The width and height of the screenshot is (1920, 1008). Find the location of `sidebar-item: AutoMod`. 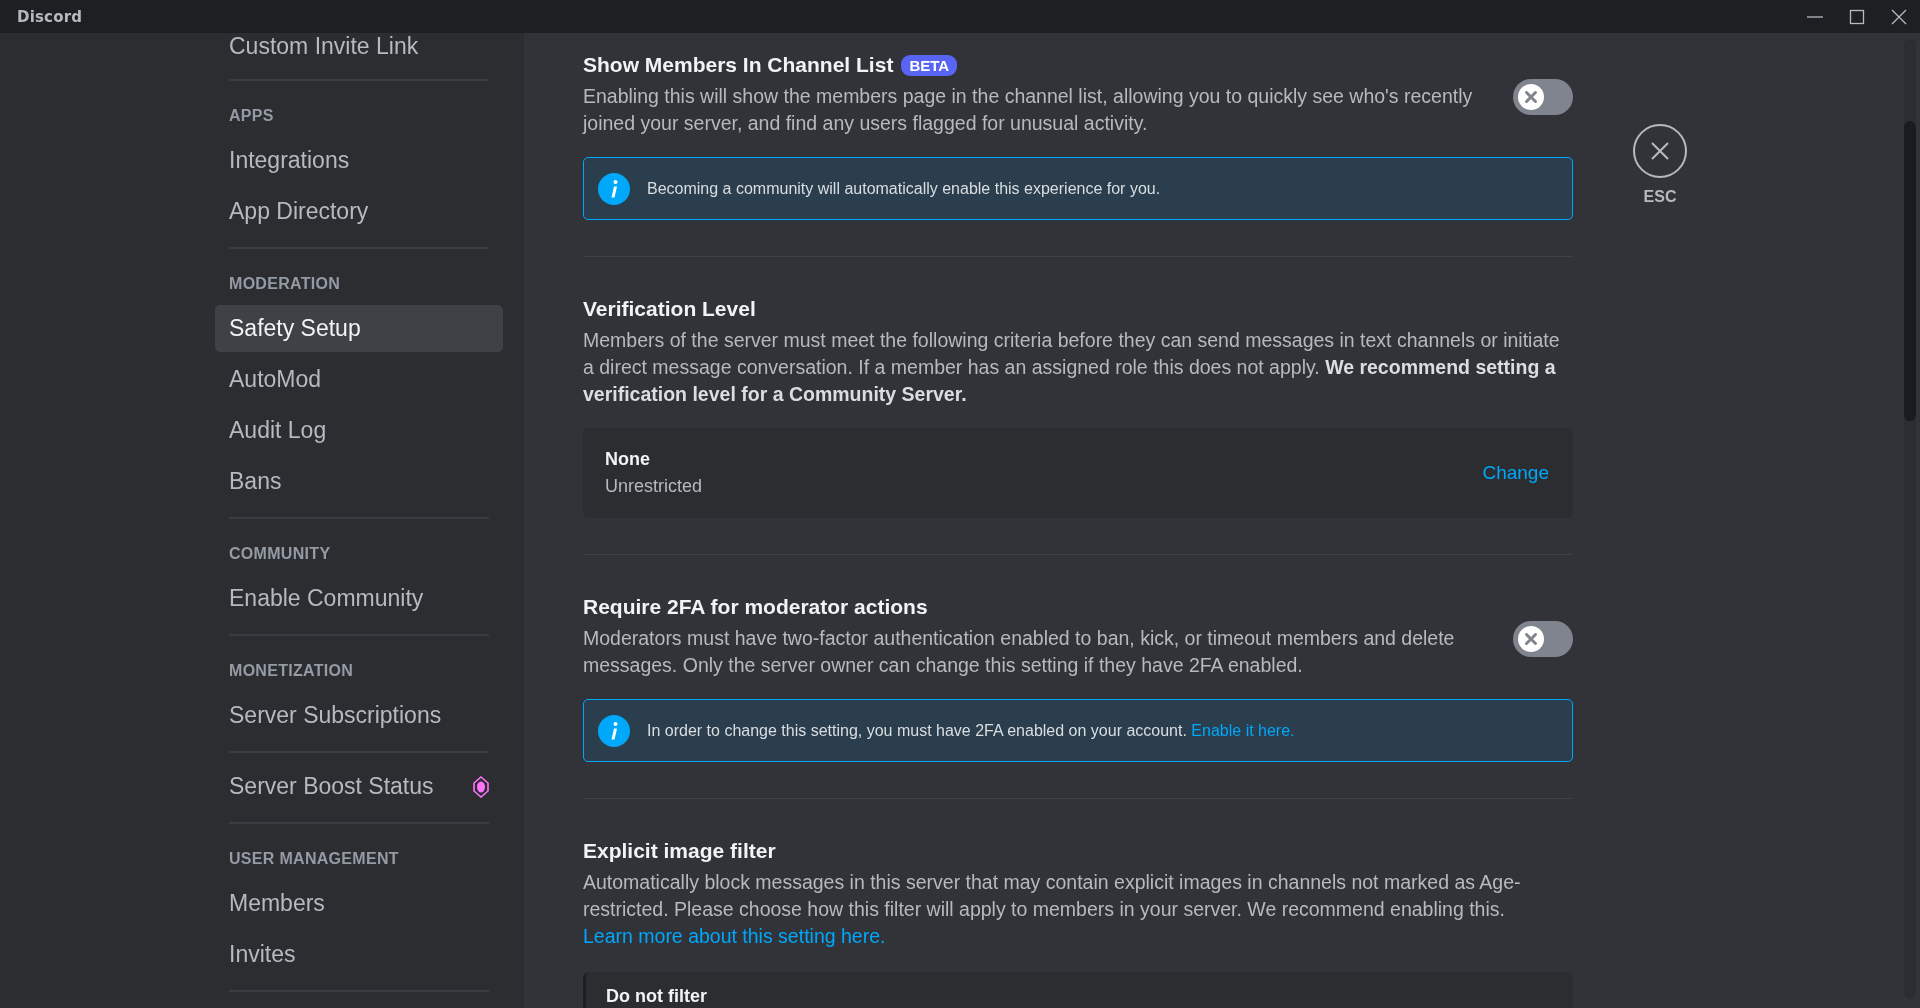

sidebar-item: AutoMod is located at coordinates (359, 379).